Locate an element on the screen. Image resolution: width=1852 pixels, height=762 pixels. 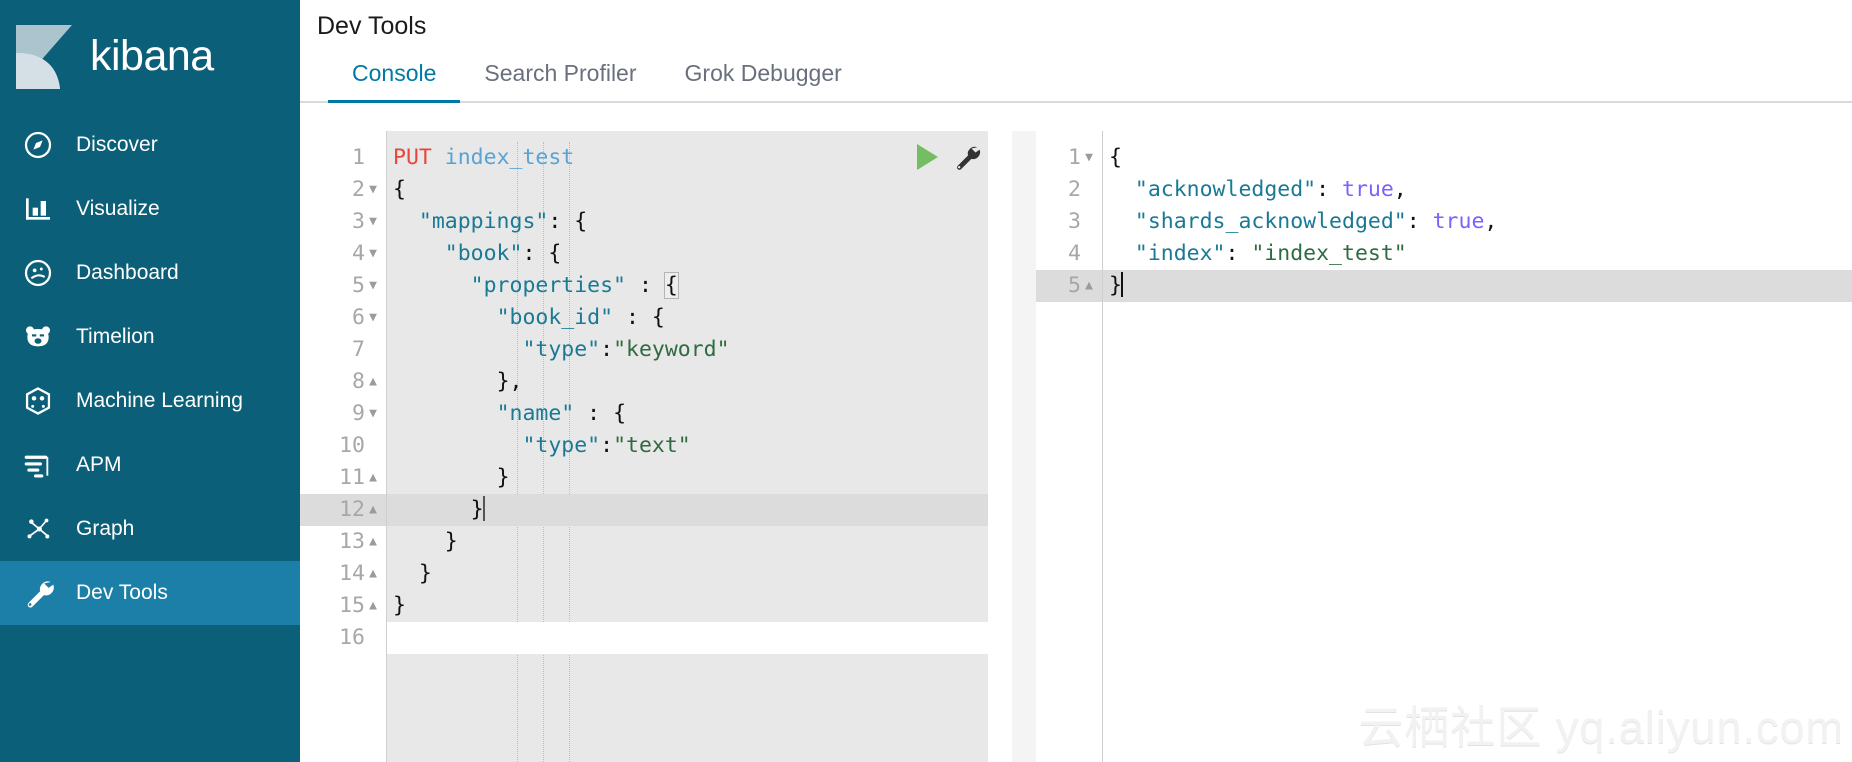
code-line: "properties" : { is located at coordinates (687, 286).